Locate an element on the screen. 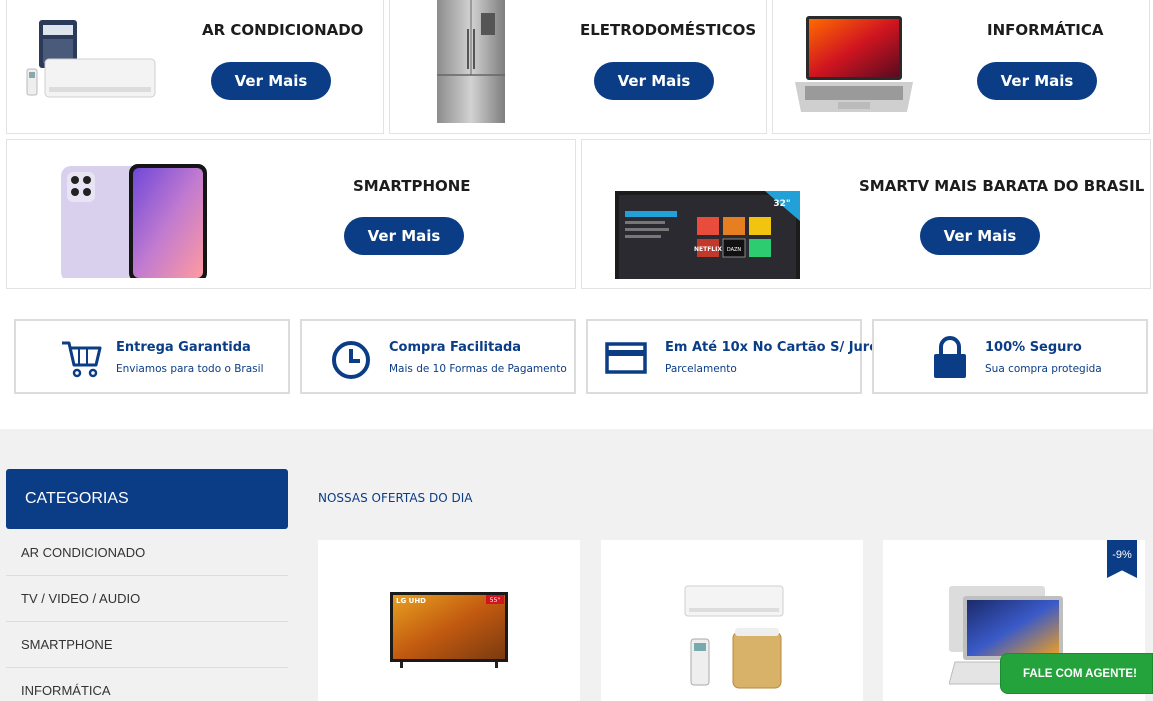 Image resolution: width=1153 pixels, height=701 pixels. banner-eletrodomesticos: ELETRODOMÉSTICOS Ver Mais is located at coordinates (578, 67).